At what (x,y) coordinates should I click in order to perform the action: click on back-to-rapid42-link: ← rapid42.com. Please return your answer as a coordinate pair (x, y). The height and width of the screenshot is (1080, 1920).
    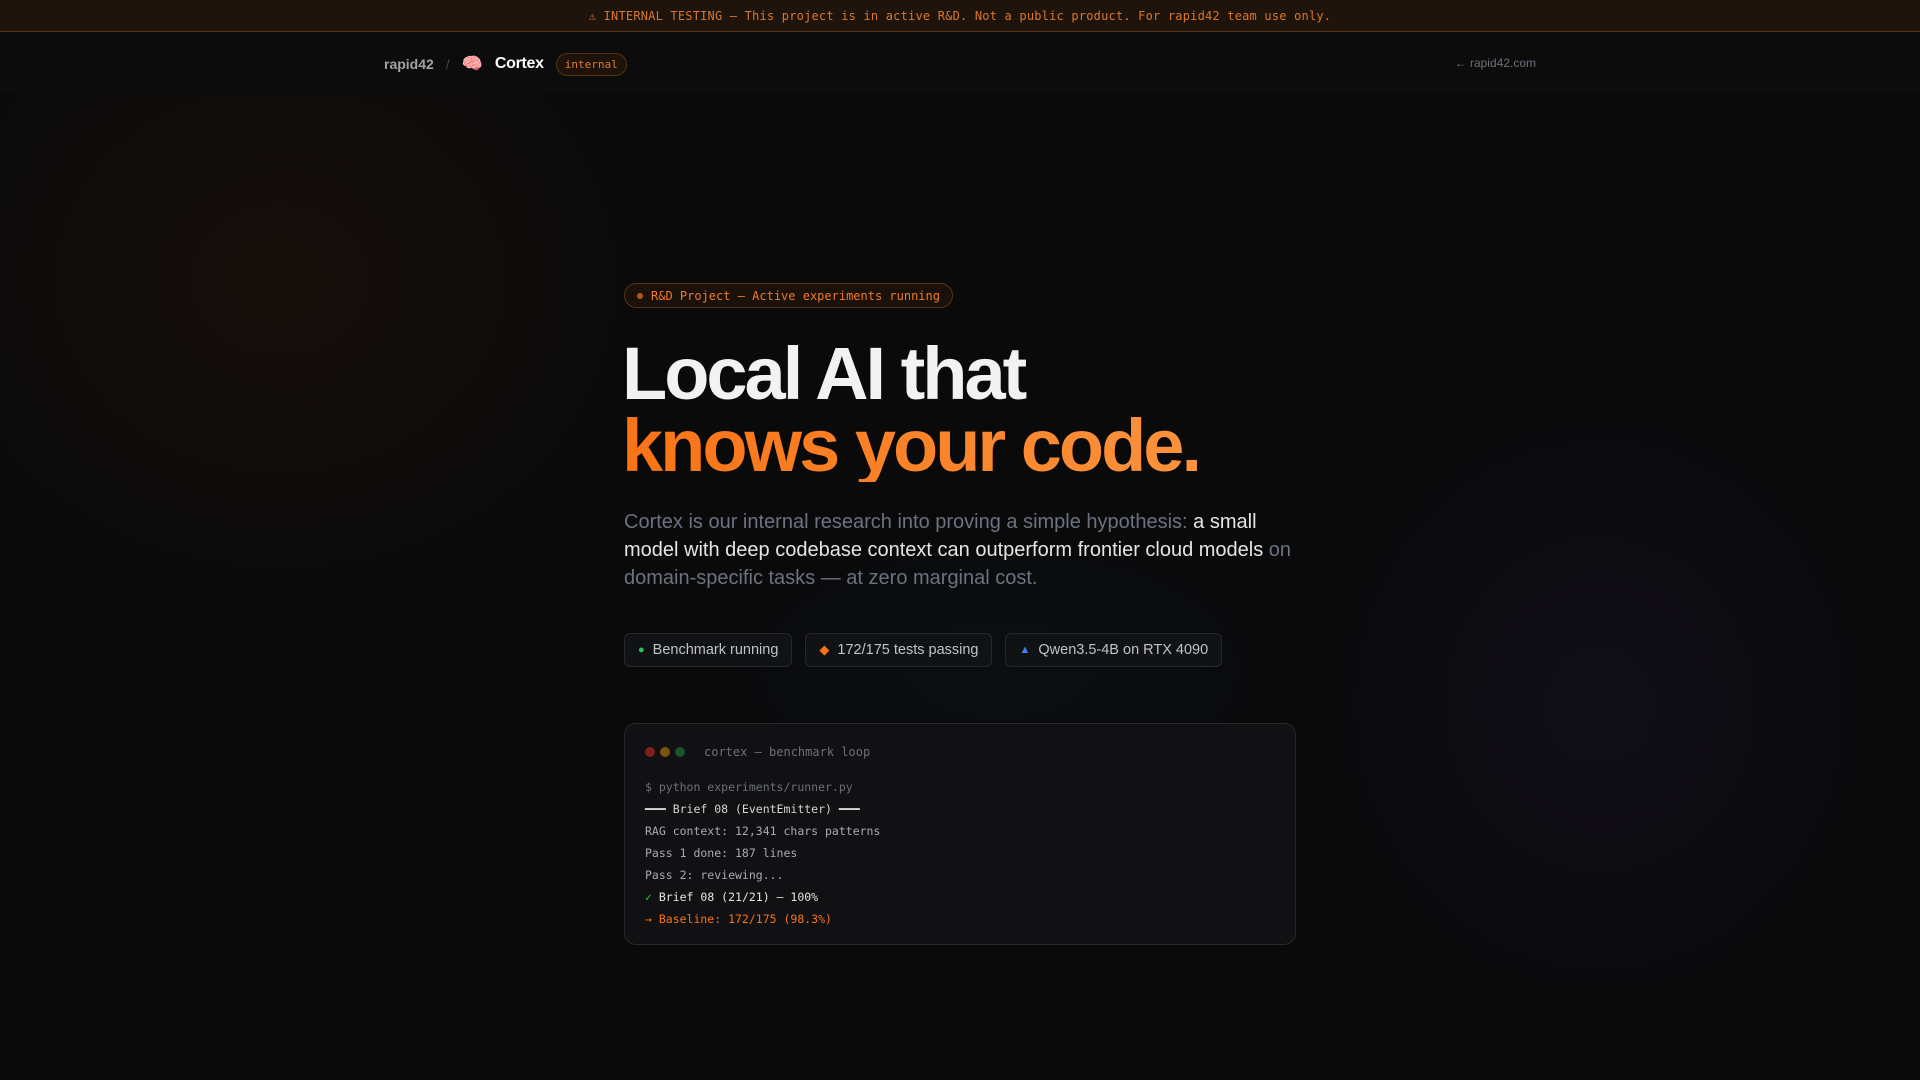
    Looking at the image, I should click on (1495, 63).